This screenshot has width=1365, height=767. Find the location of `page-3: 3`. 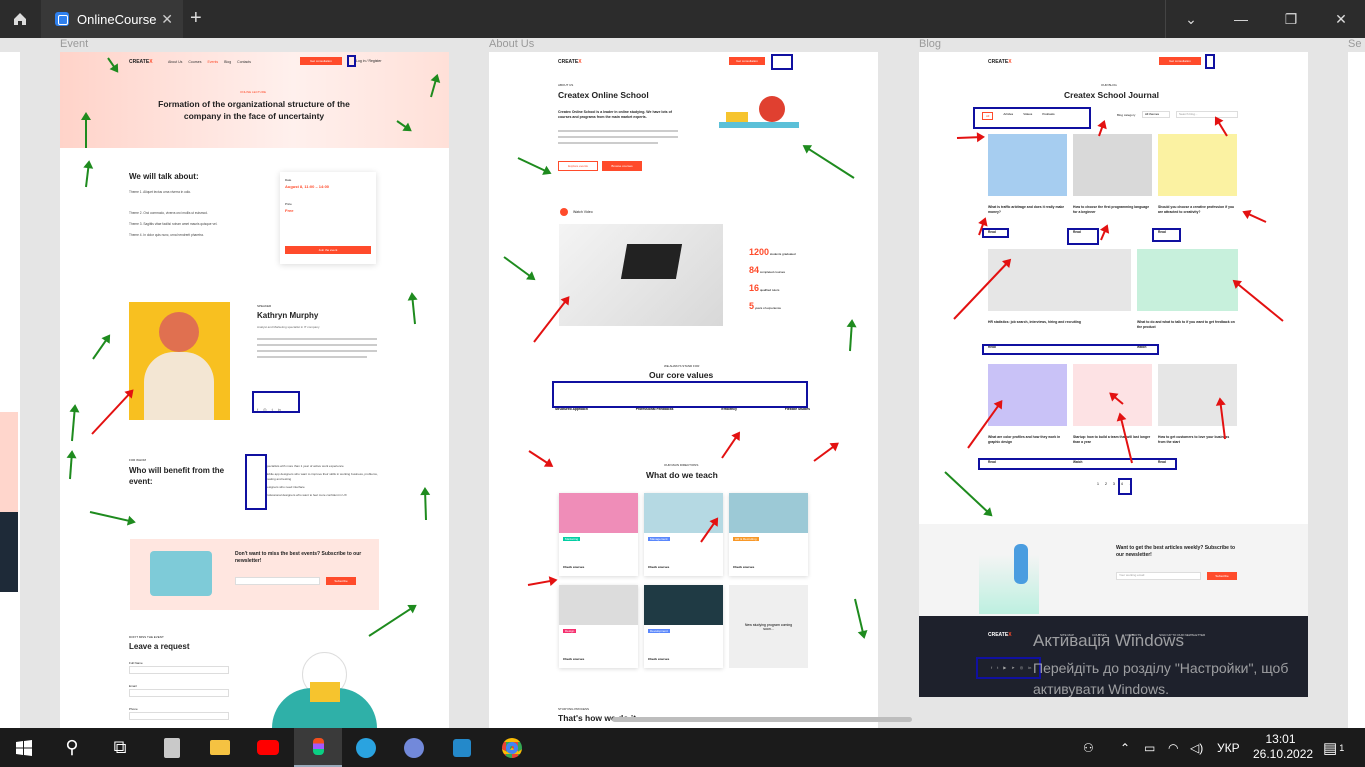

page-3: 3 is located at coordinates (1114, 484).